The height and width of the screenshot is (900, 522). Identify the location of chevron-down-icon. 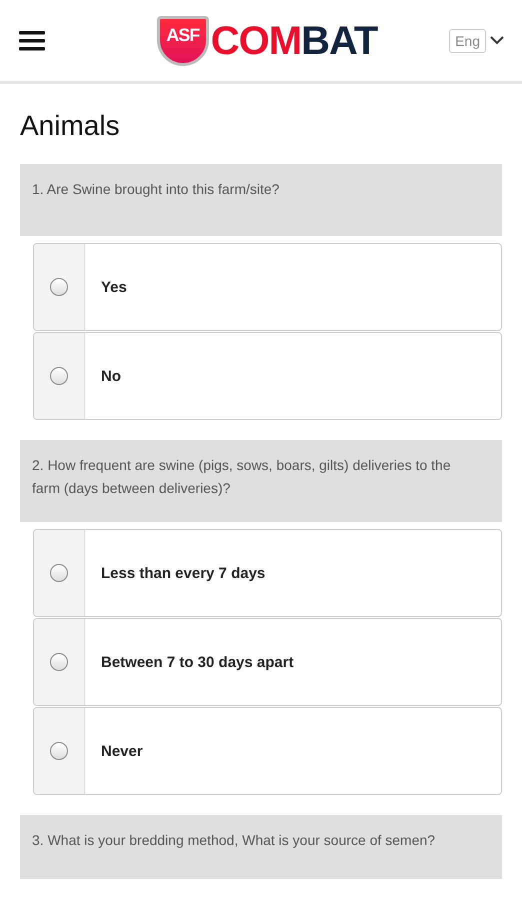
(497, 40).